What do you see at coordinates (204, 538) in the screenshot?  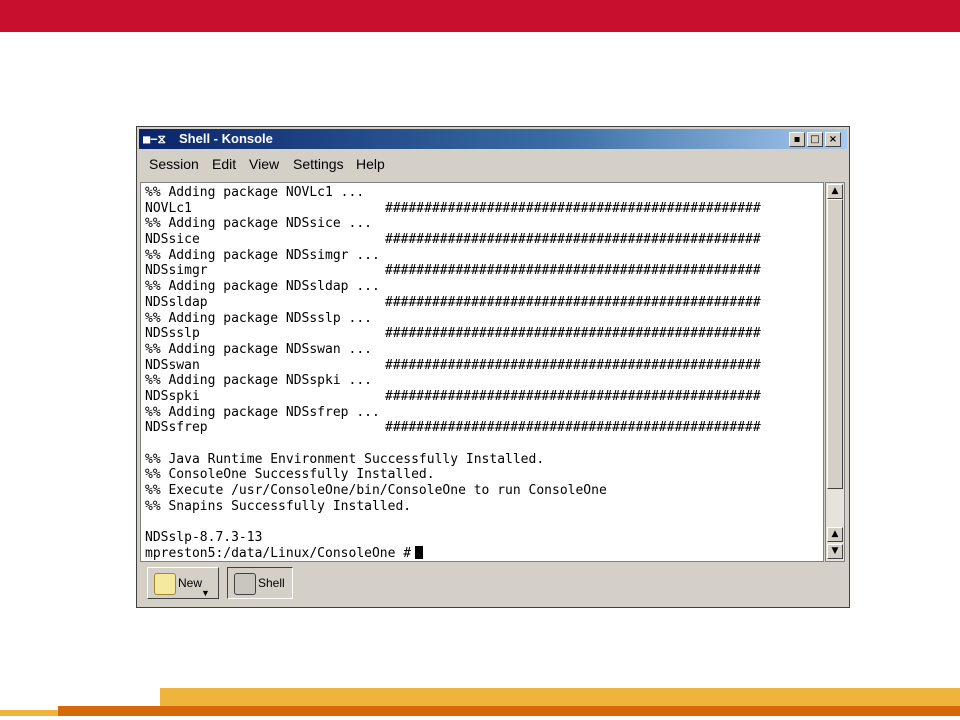 I see `terminal-line-text: NDSslp-8.7.3-13` at bounding box center [204, 538].